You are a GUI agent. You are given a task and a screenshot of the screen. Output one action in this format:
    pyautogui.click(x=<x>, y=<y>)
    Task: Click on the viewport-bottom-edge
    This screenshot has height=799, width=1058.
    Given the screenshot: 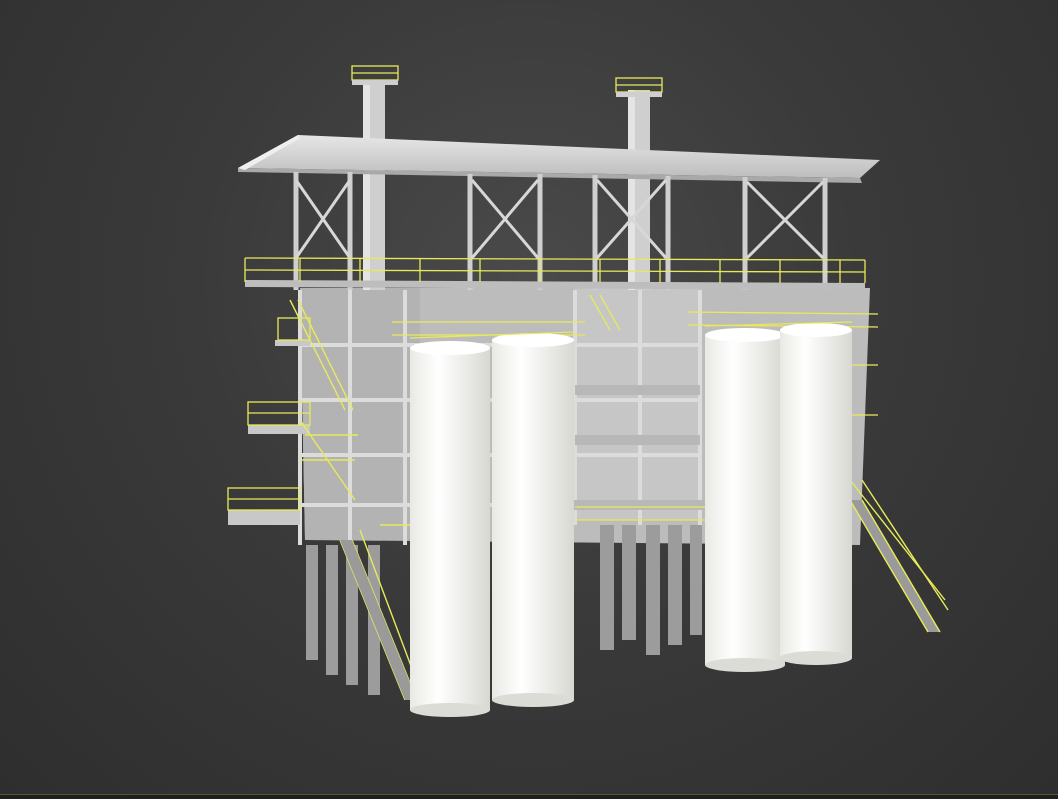 What is the action you would take?
    pyautogui.click(x=529, y=796)
    